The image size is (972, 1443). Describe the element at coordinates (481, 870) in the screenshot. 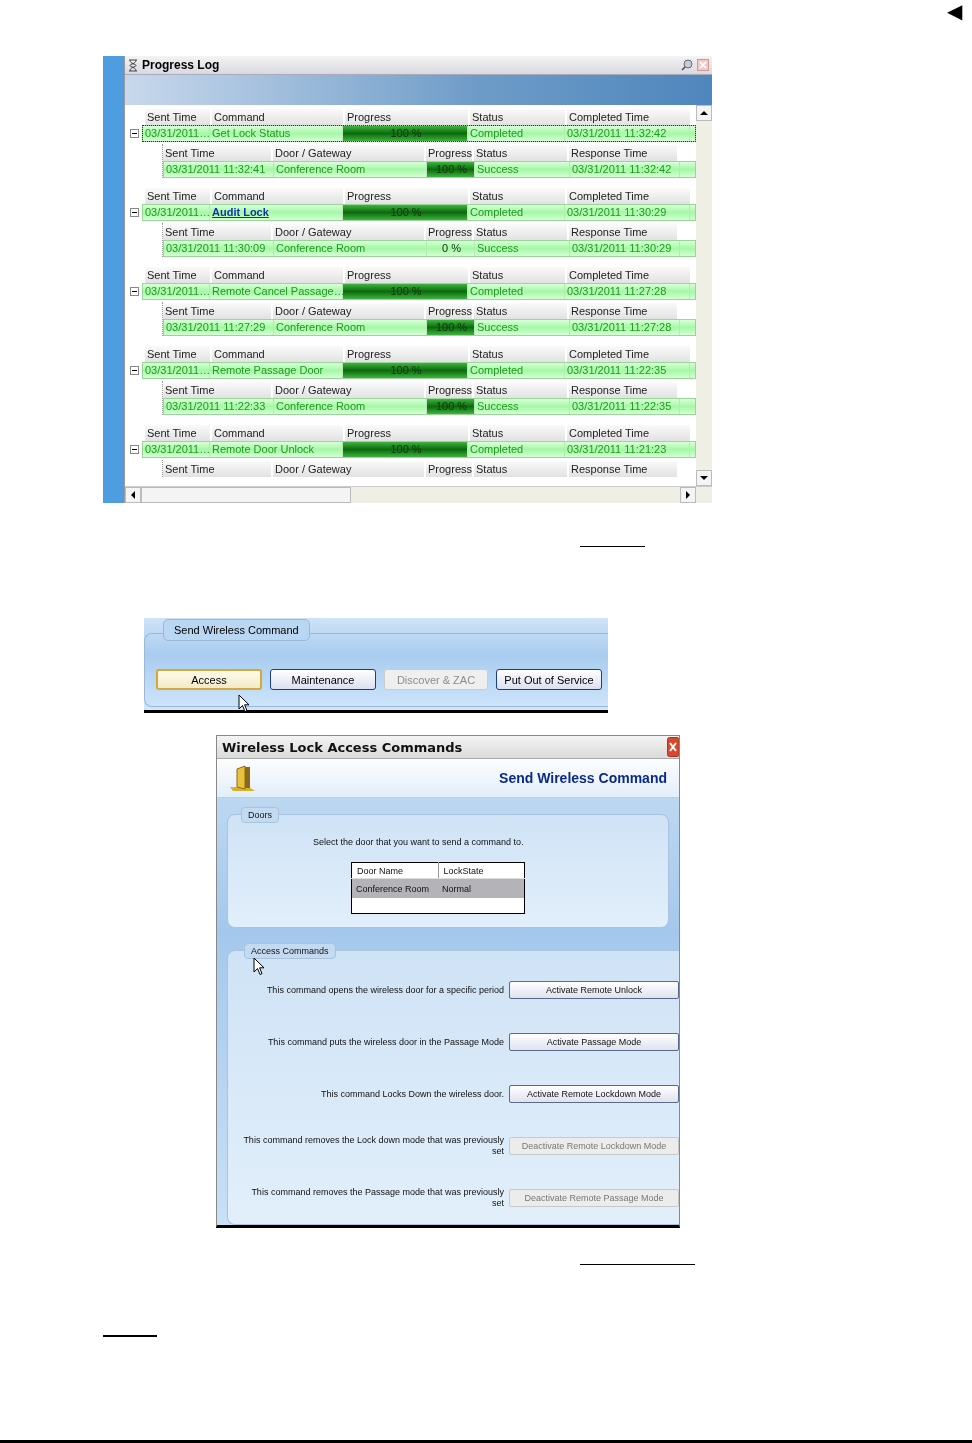

I see `column-header: LockState` at that location.